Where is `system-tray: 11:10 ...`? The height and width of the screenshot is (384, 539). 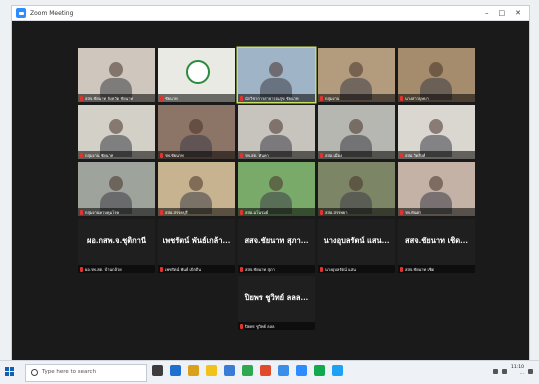
system-tray: 11:10 ... is located at coordinates (513, 371).